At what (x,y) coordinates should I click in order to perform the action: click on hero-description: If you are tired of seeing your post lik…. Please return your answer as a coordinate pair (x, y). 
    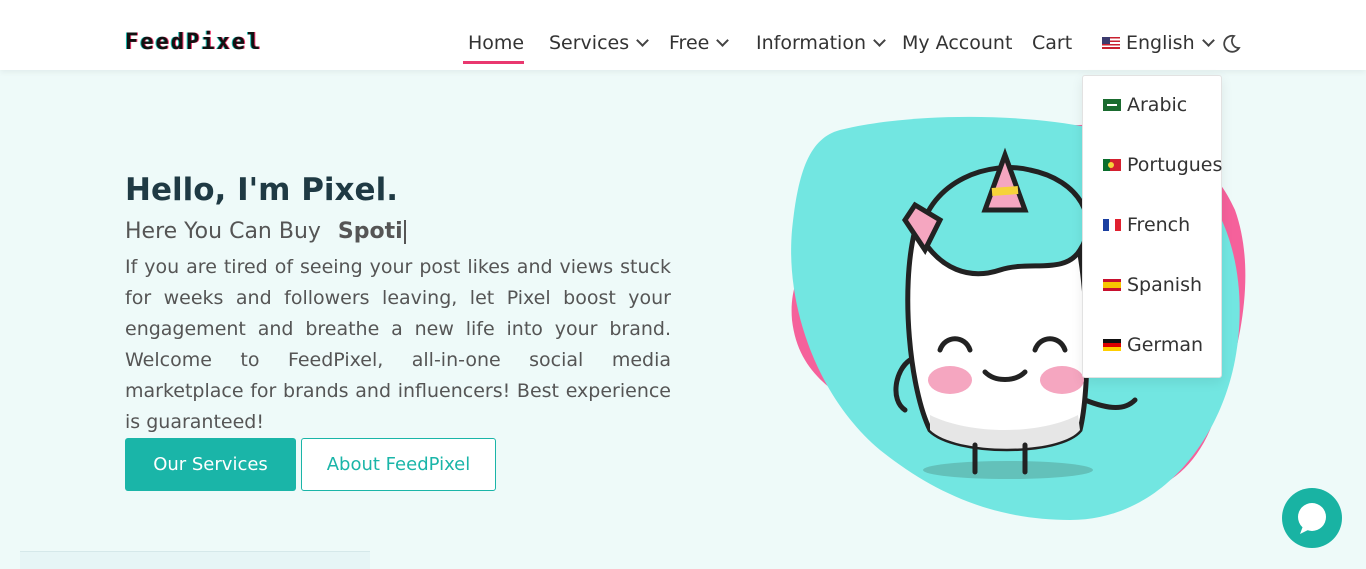
    Looking at the image, I should click on (398, 344).